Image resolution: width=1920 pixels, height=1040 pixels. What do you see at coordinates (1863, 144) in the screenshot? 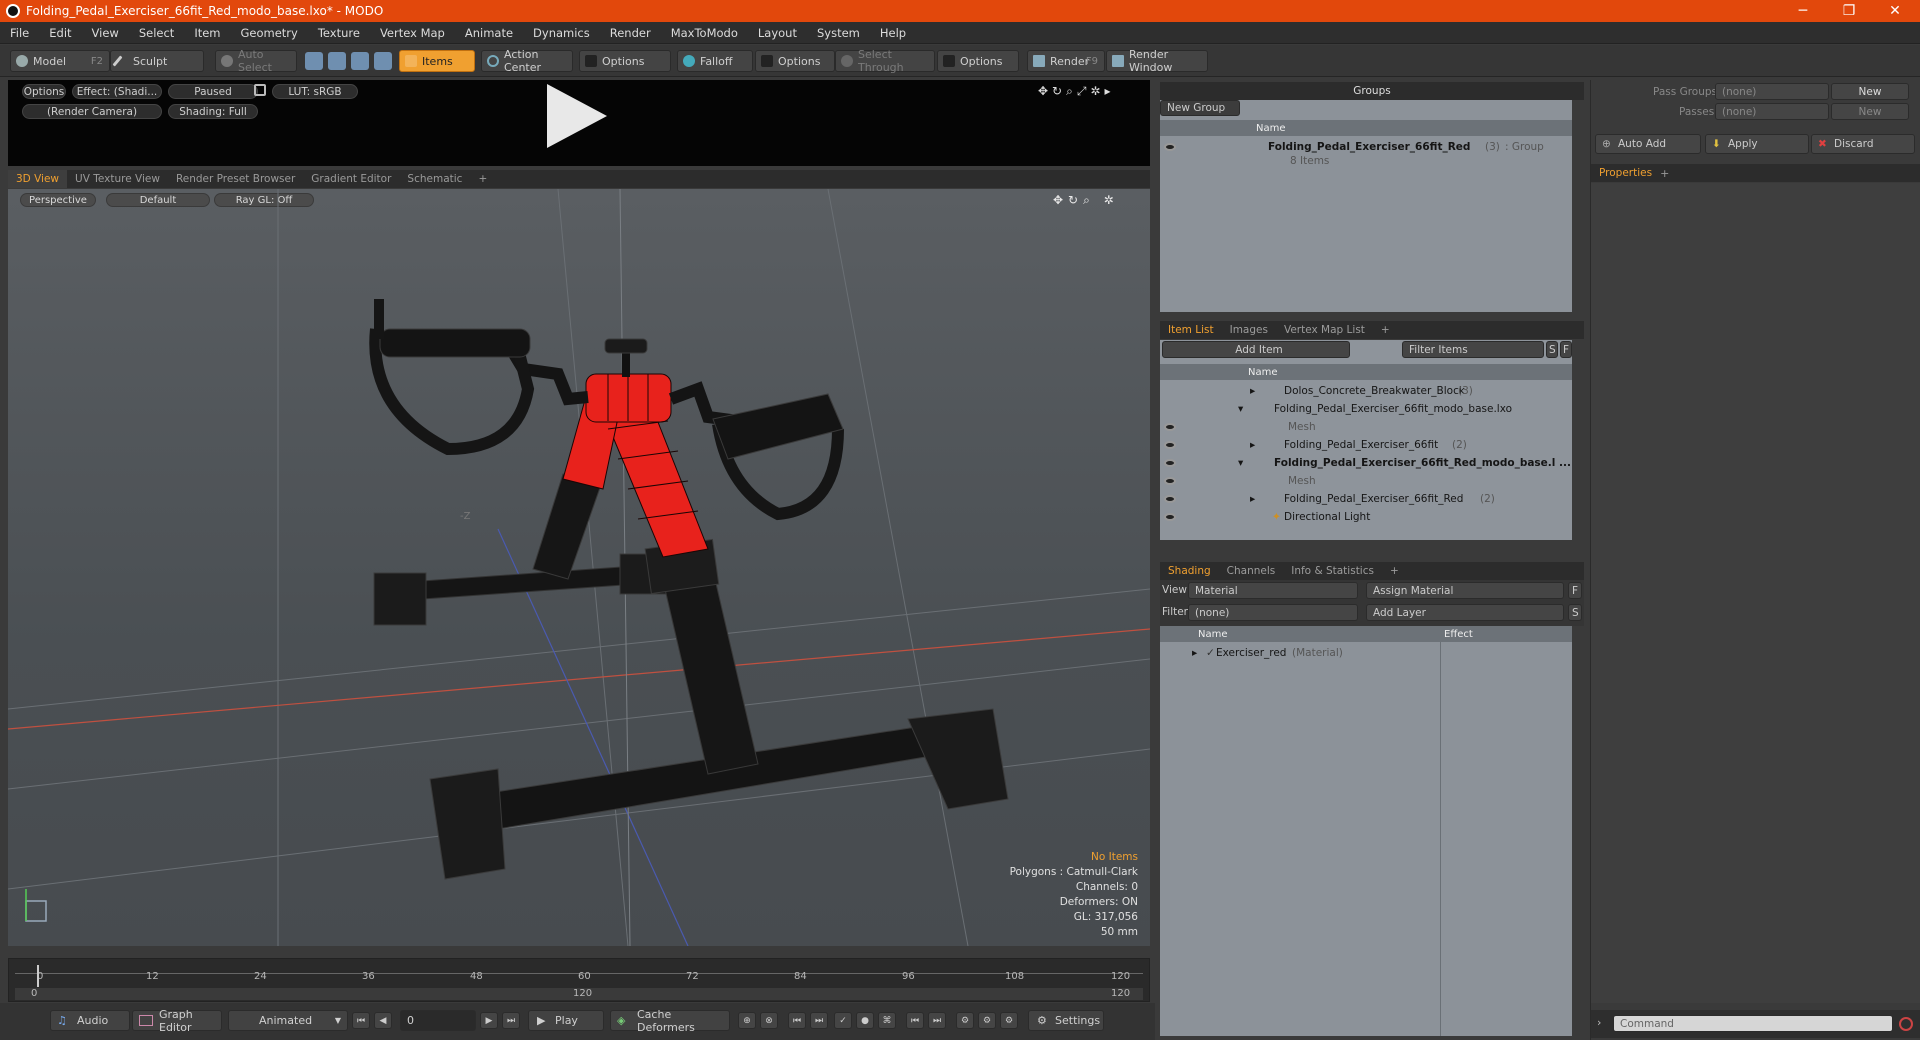
I see `discard-button: ✖ Discard` at bounding box center [1863, 144].